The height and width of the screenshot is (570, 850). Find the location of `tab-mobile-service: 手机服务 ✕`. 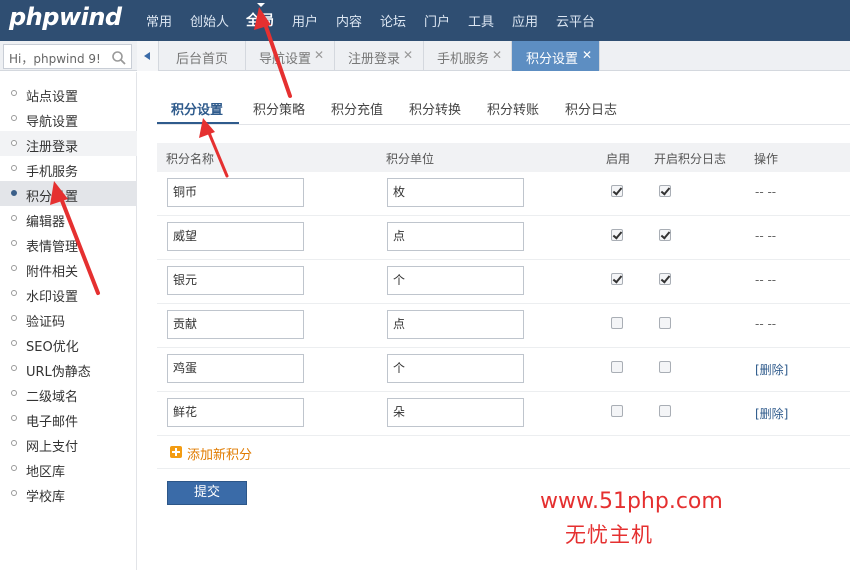

tab-mobile-service: 手机服务 ✕ is located at coordinates (468, 56).